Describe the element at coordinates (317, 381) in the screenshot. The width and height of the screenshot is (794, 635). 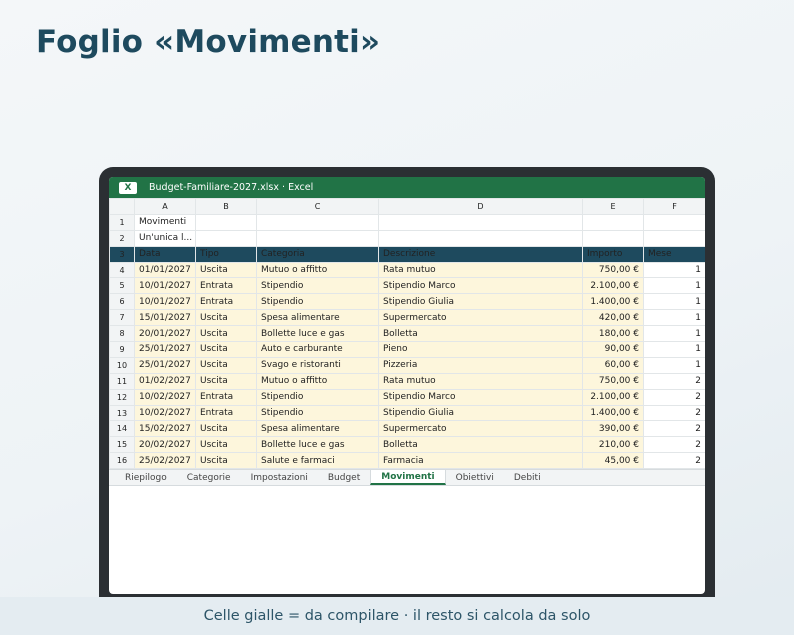
I see `category-cell: Mutuo o affitto` at that location.